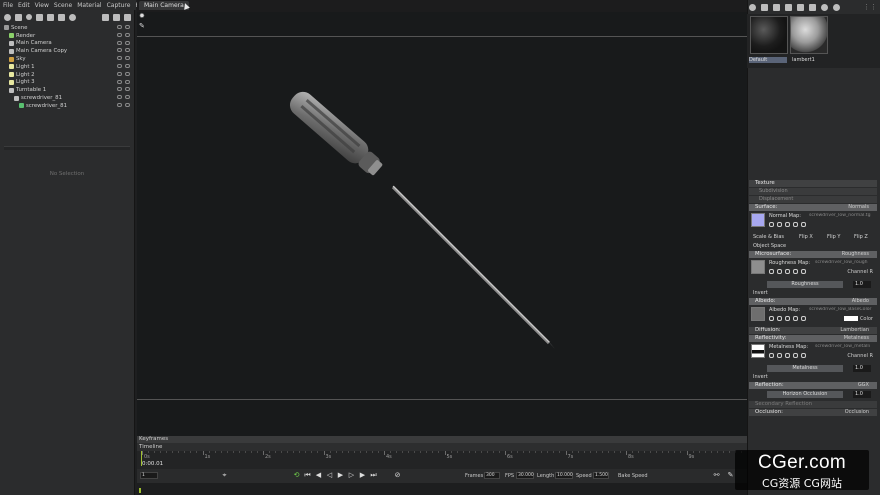  What do you see at coordinates (105, 17) in the screenshot?
I see `folder-icon` at bounding box center [105, 17].